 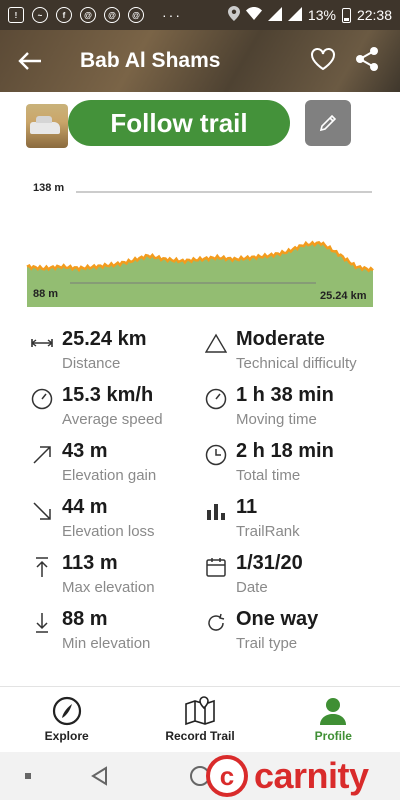 I want to click on stat-value: 43 m, so click(x=85, y=451).